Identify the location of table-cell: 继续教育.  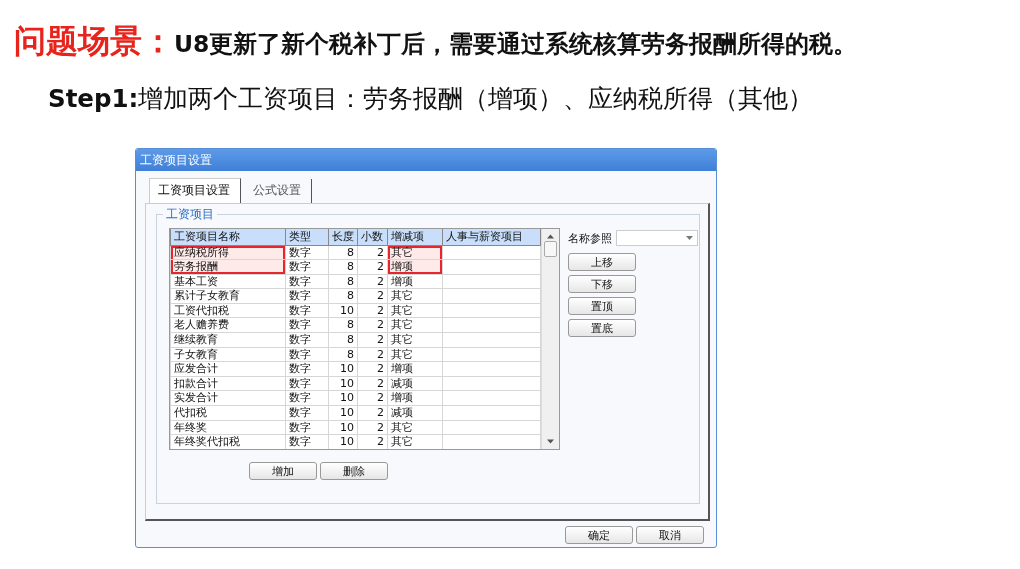
(228, 340).